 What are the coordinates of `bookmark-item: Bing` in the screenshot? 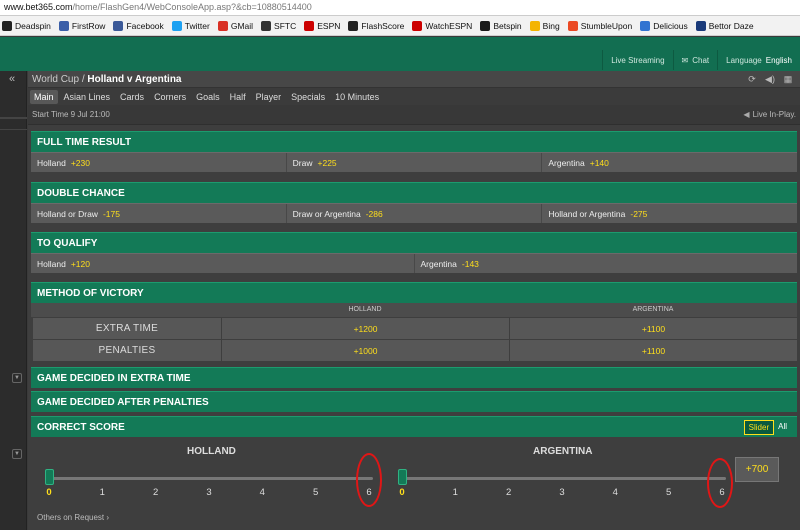 It's located at (544, 25).